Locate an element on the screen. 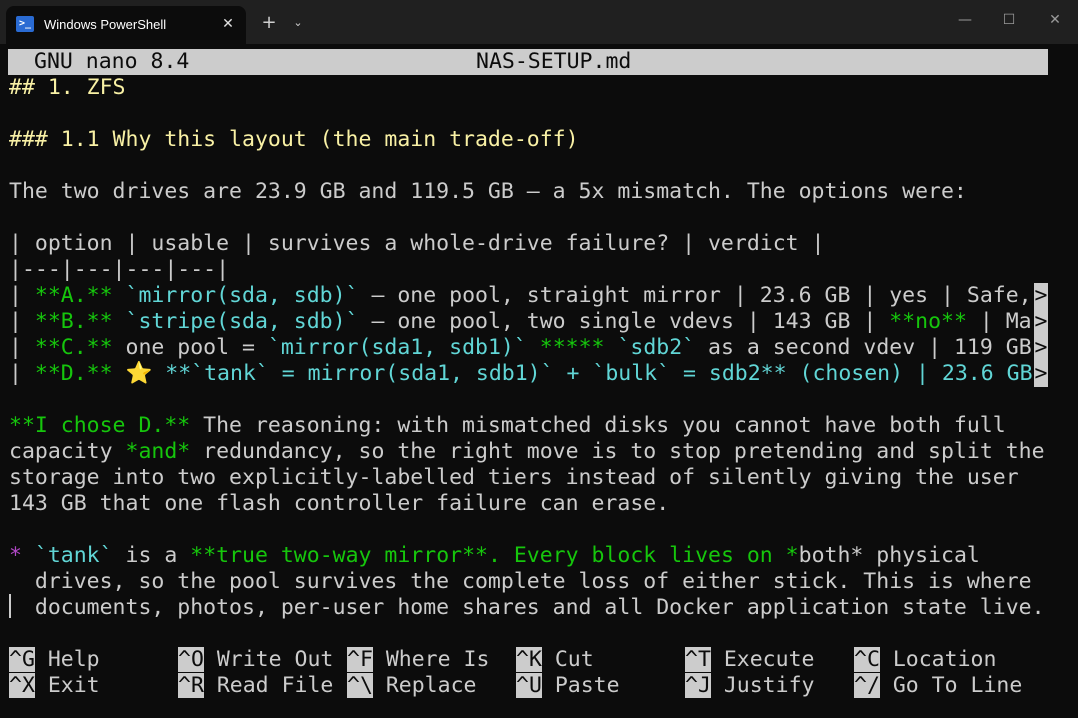 The image size is (1078, 718). shortcut-label: Execute is located at coordinates (769, 659).